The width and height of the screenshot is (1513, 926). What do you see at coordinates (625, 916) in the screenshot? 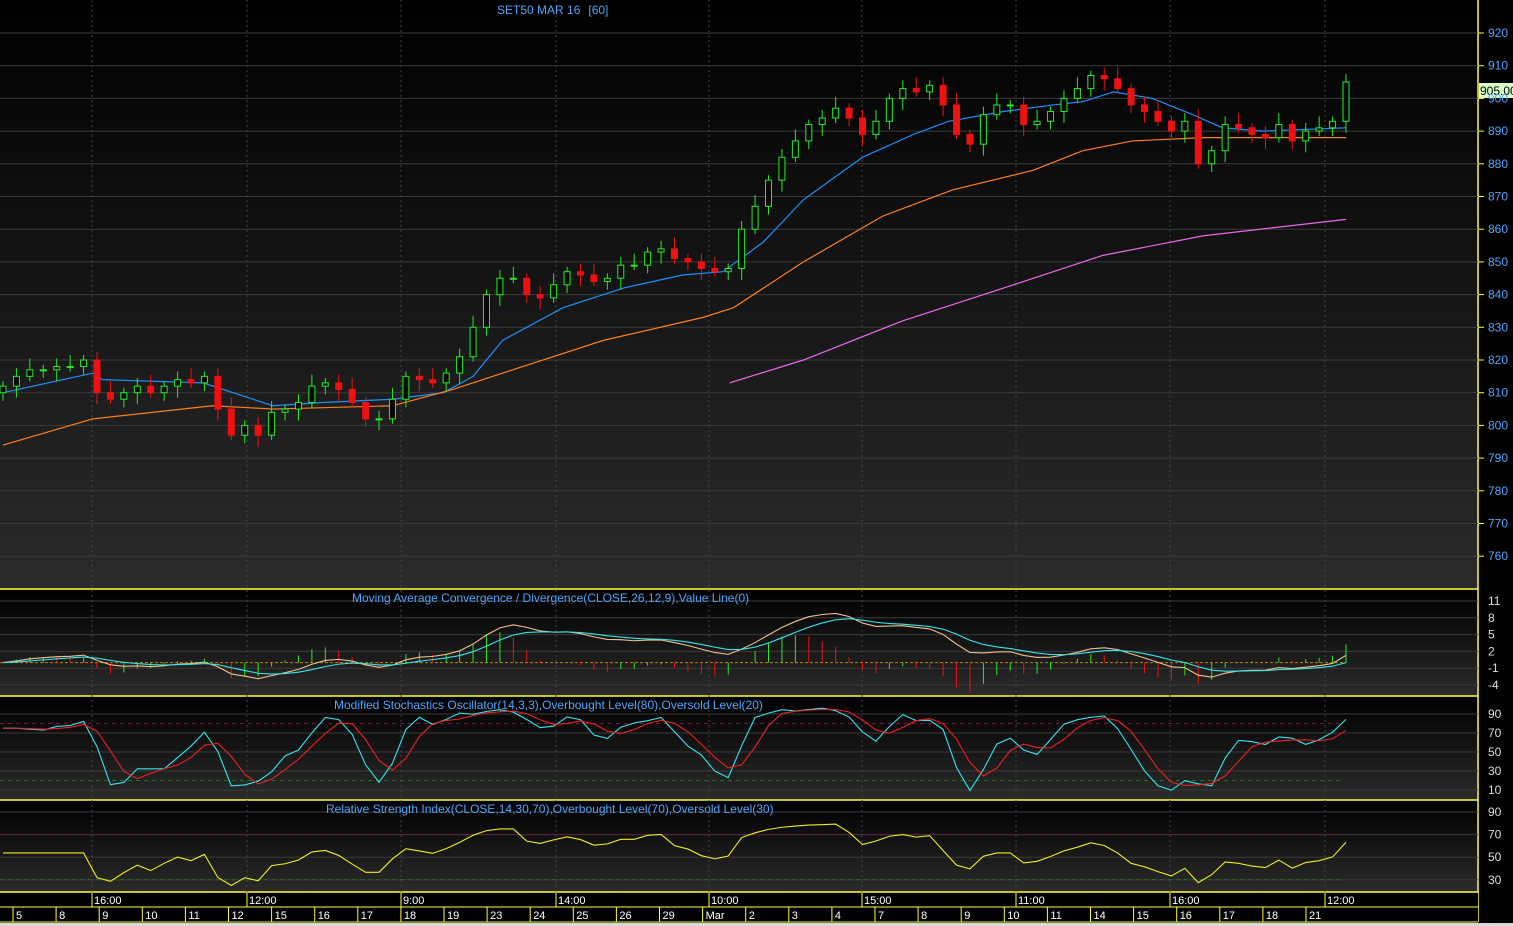
I see `date-label: 26` at bounding box center [625, 916].